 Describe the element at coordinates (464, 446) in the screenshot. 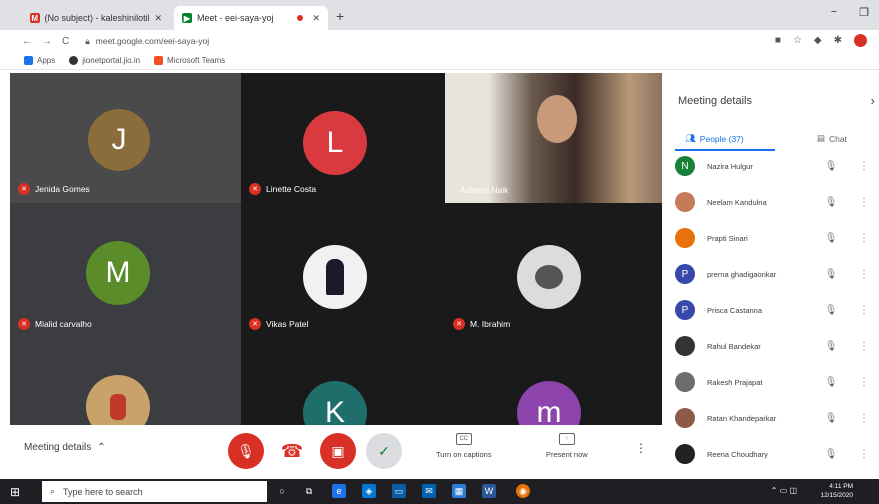

I see `captions-button: CC Turn on captions` at that location.